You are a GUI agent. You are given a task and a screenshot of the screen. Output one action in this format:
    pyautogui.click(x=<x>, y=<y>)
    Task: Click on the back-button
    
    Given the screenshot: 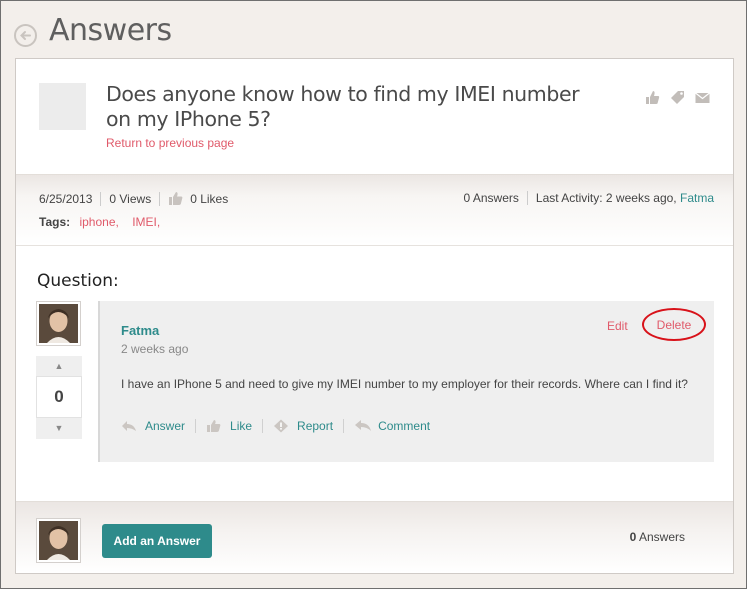 What is the action you would take?
    pyautogui.click(x=25, y=35)
    